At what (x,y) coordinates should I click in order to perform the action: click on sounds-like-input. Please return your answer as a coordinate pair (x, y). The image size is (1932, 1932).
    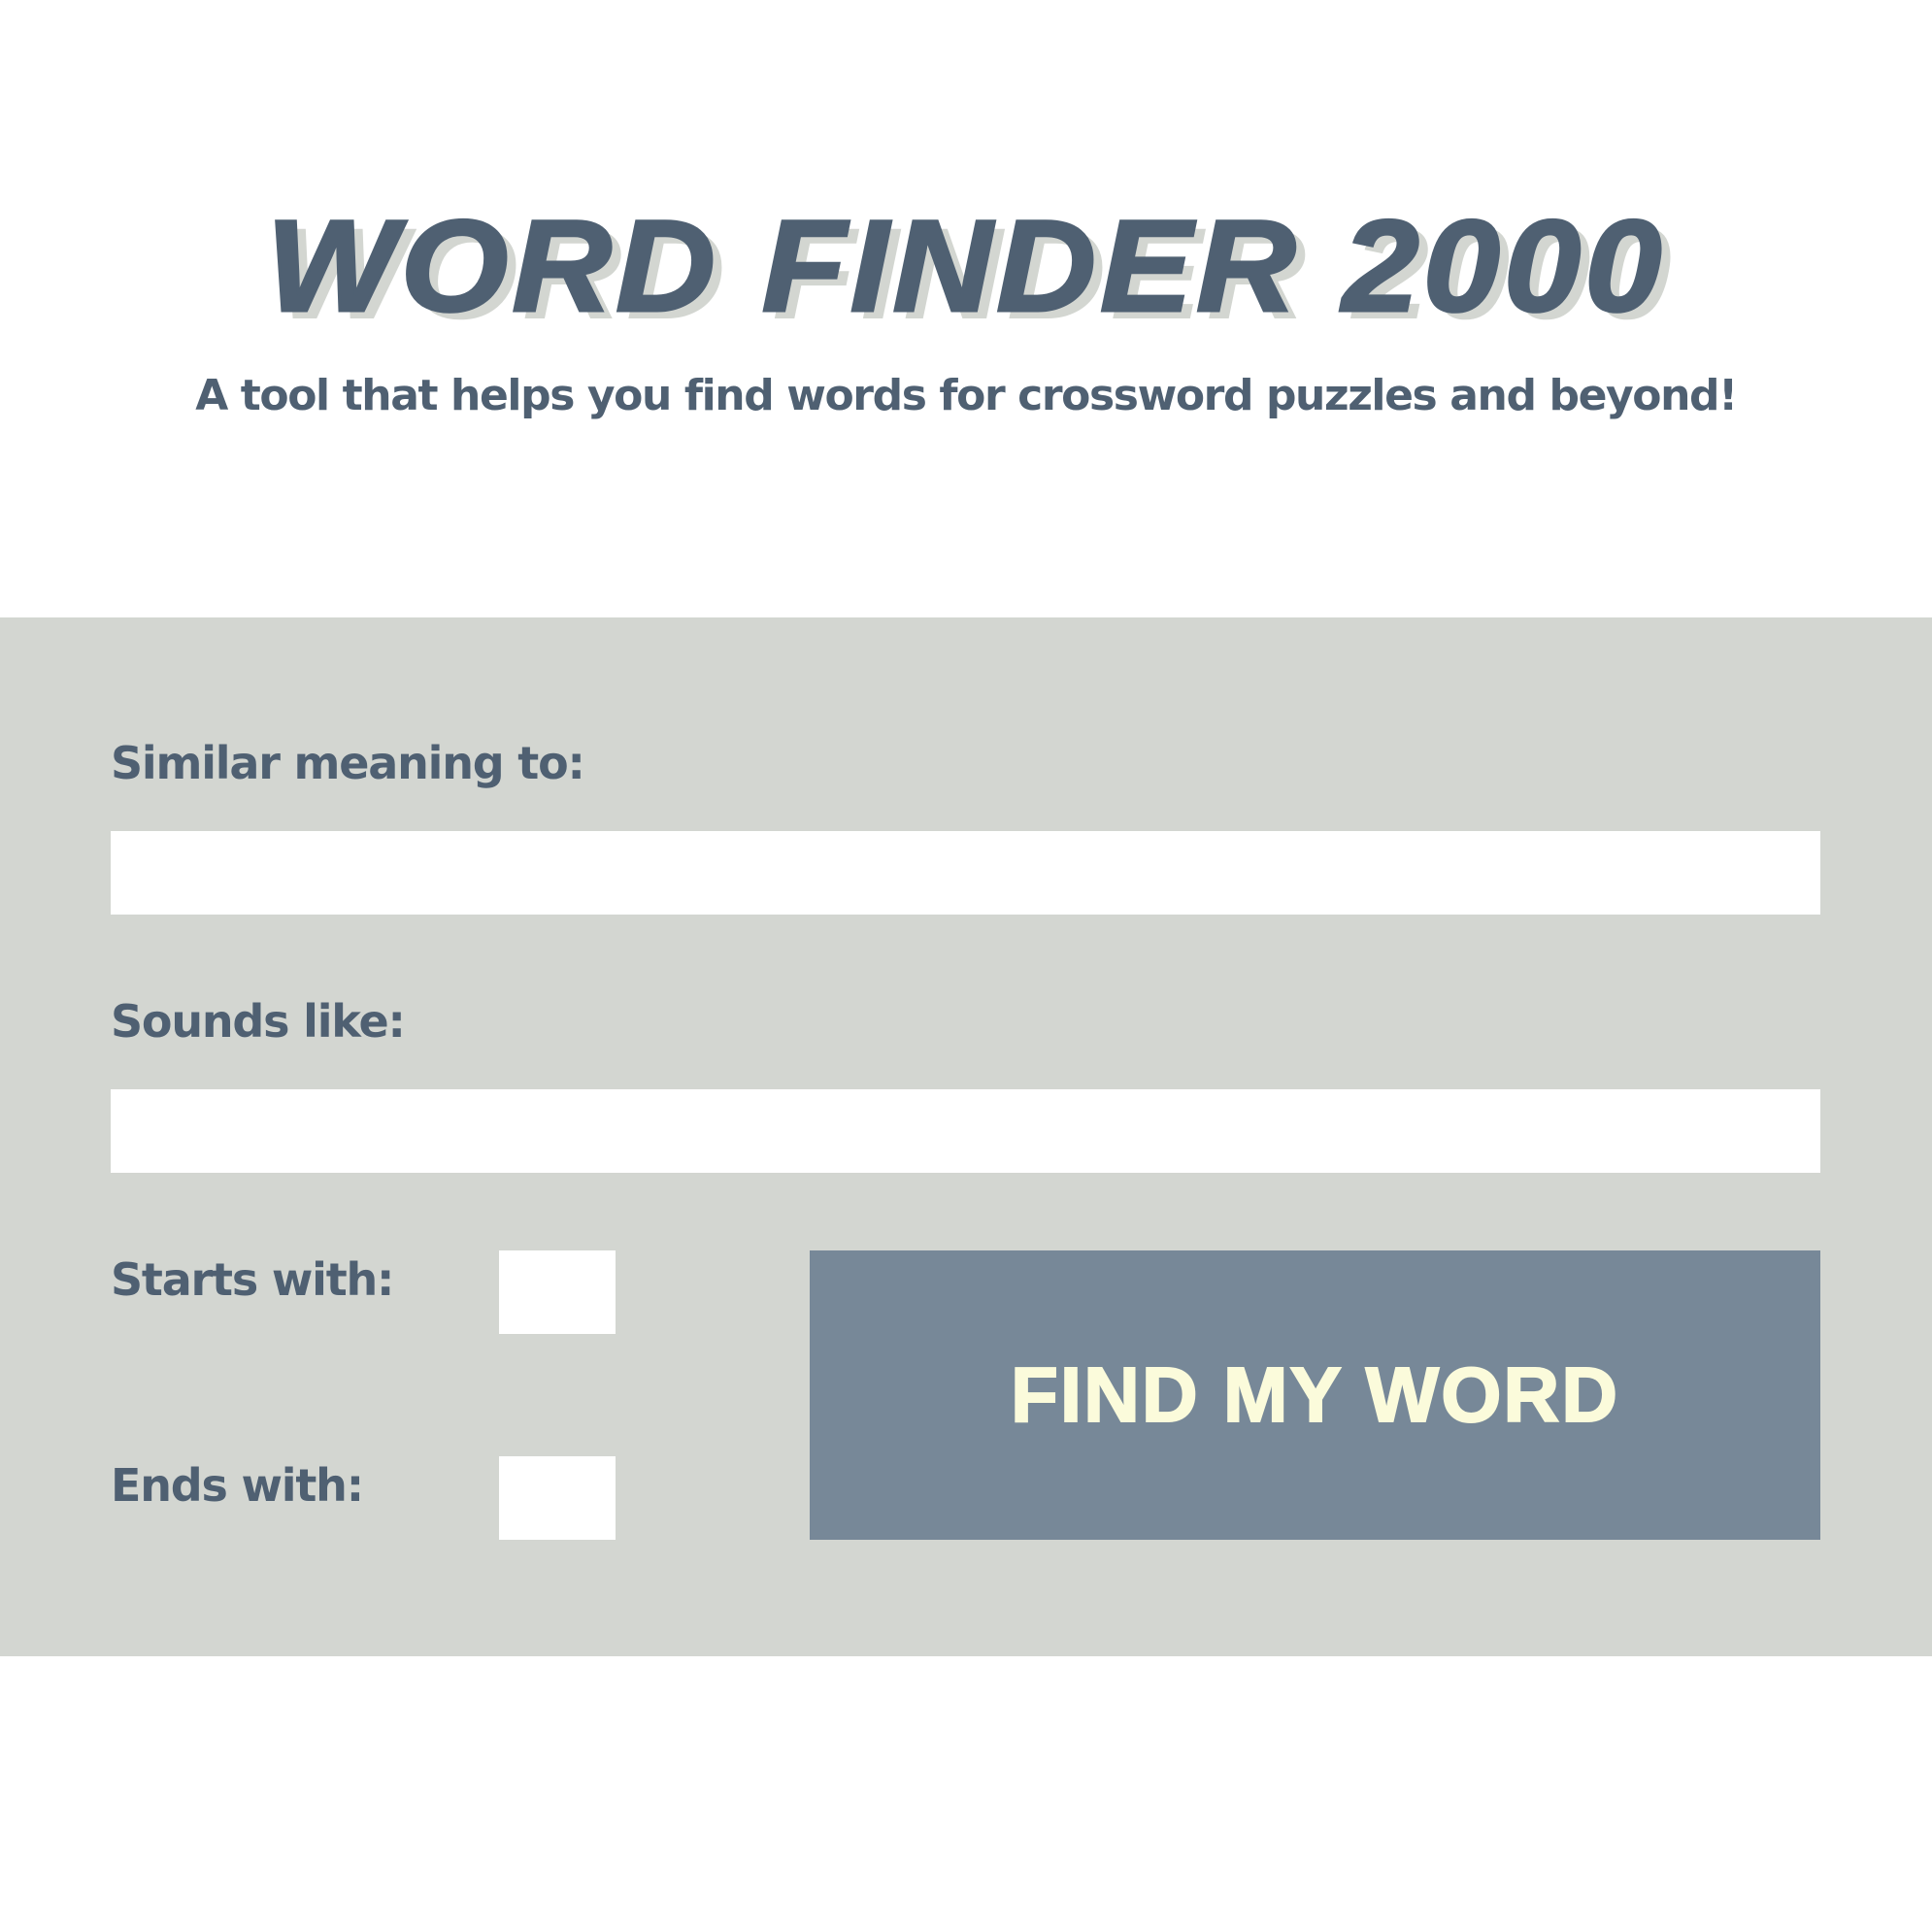
    Looking at the image, I should click on (966, 1131).